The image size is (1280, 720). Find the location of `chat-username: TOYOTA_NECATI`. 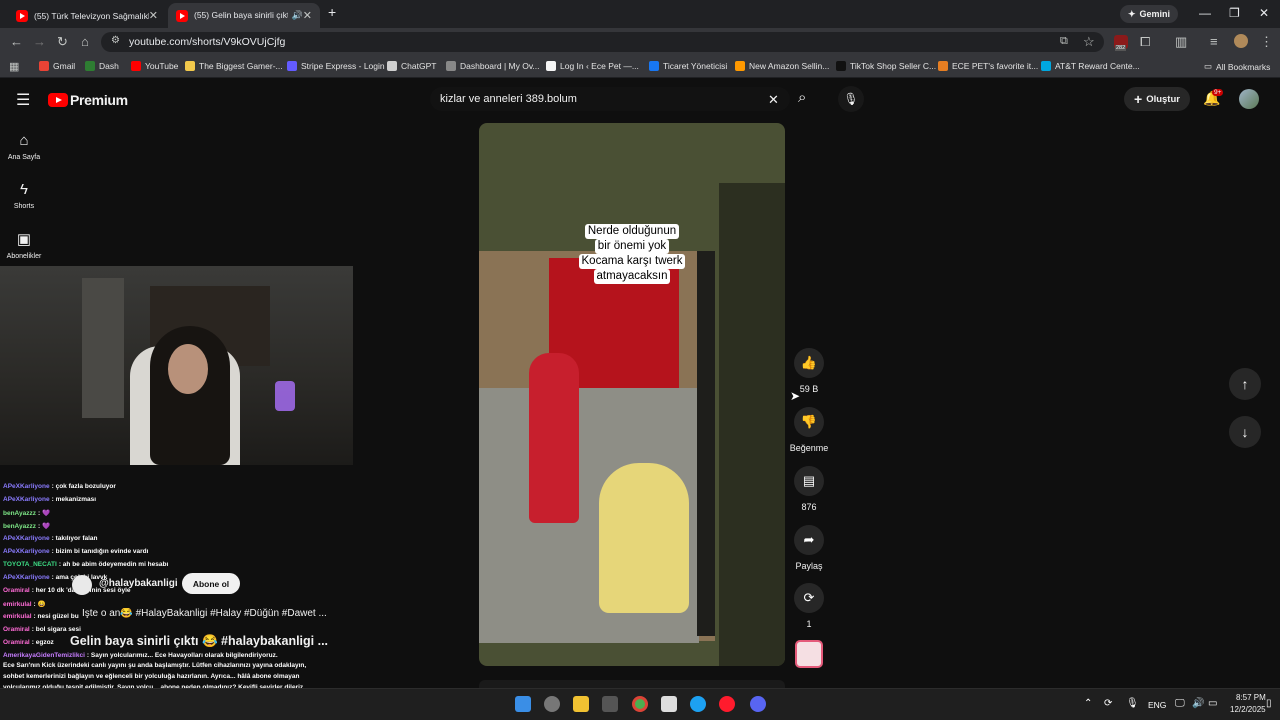

chat-username: TOYOTA_NECATI is located at coordinates (30, 564).